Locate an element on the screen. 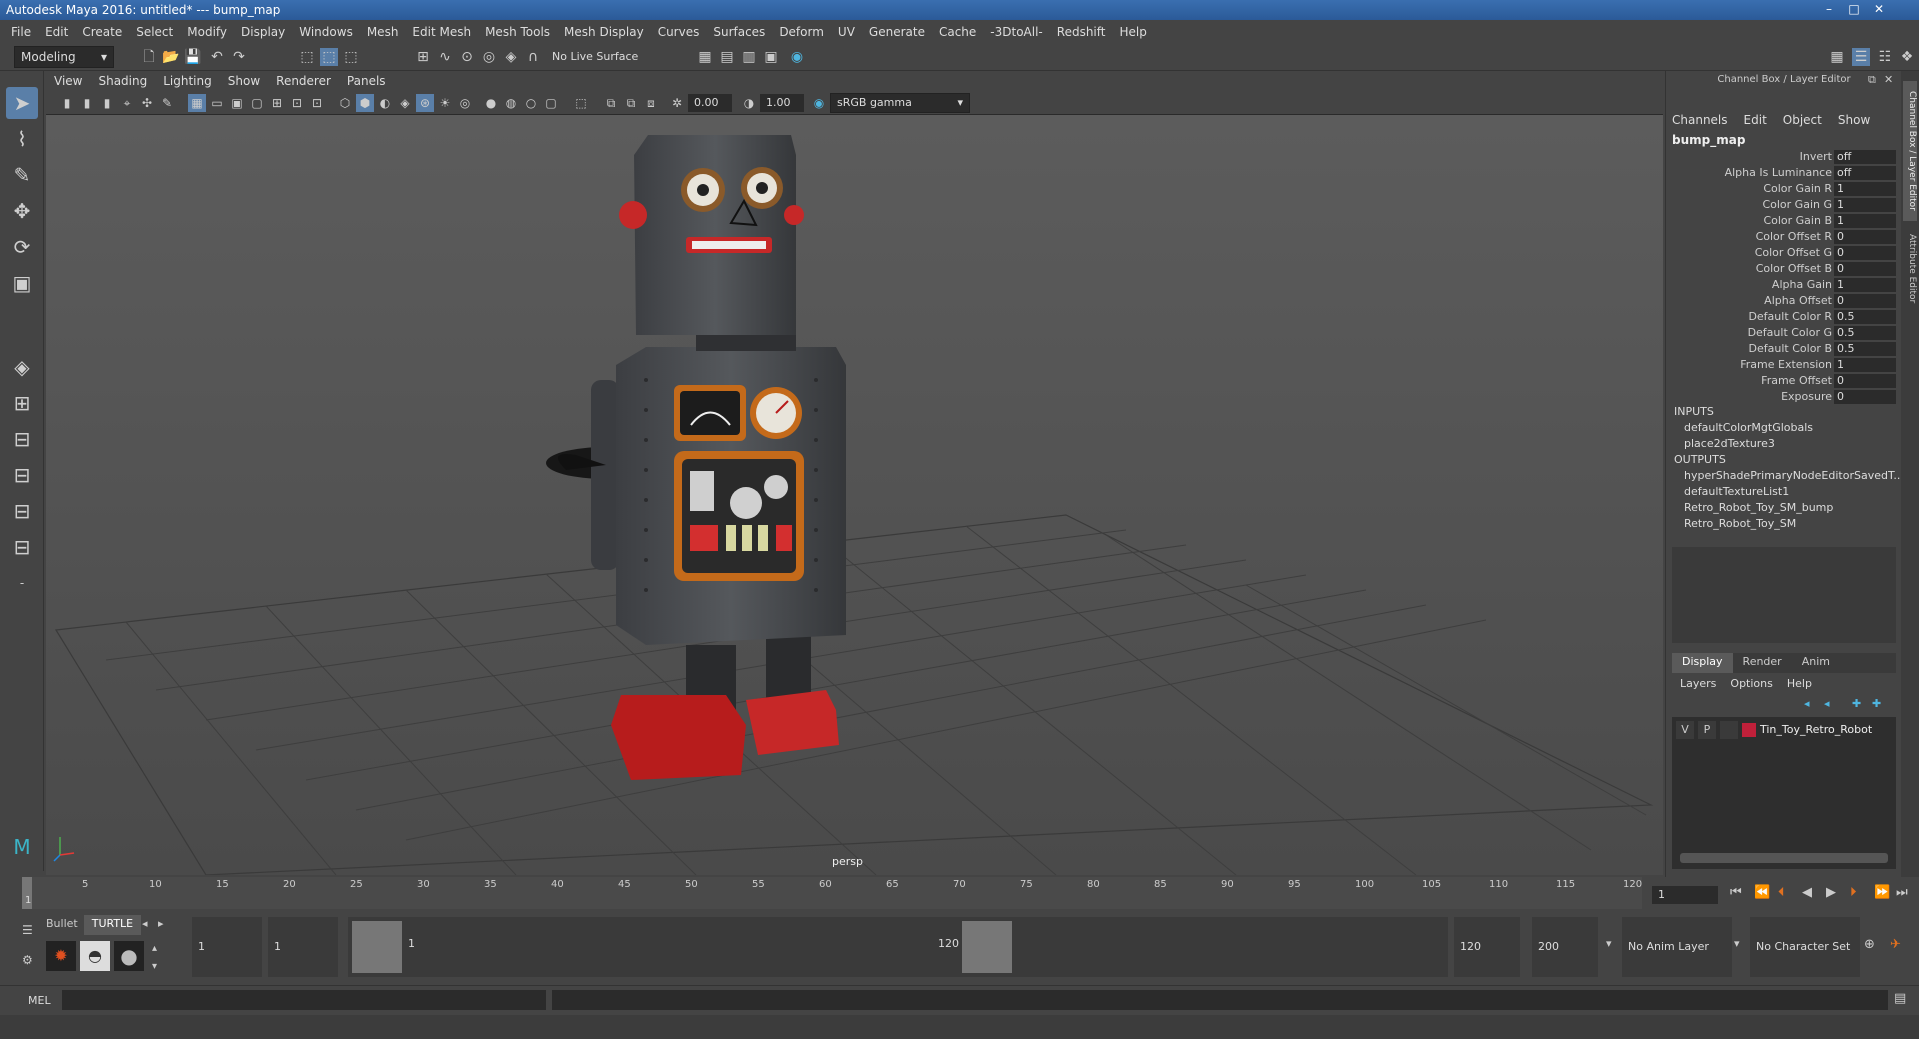 The width and height of the screenshot is (1919, 1039). snap-point-icon: ⊙ is located at coordinates (467, 57).